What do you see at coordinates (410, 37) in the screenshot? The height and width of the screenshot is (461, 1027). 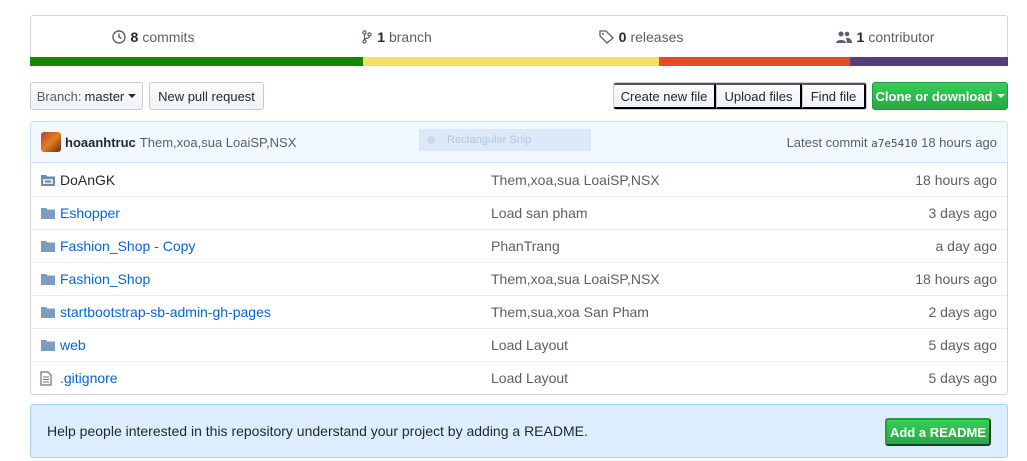 I see `branches-label: branch` at bounding box center [410, 37].